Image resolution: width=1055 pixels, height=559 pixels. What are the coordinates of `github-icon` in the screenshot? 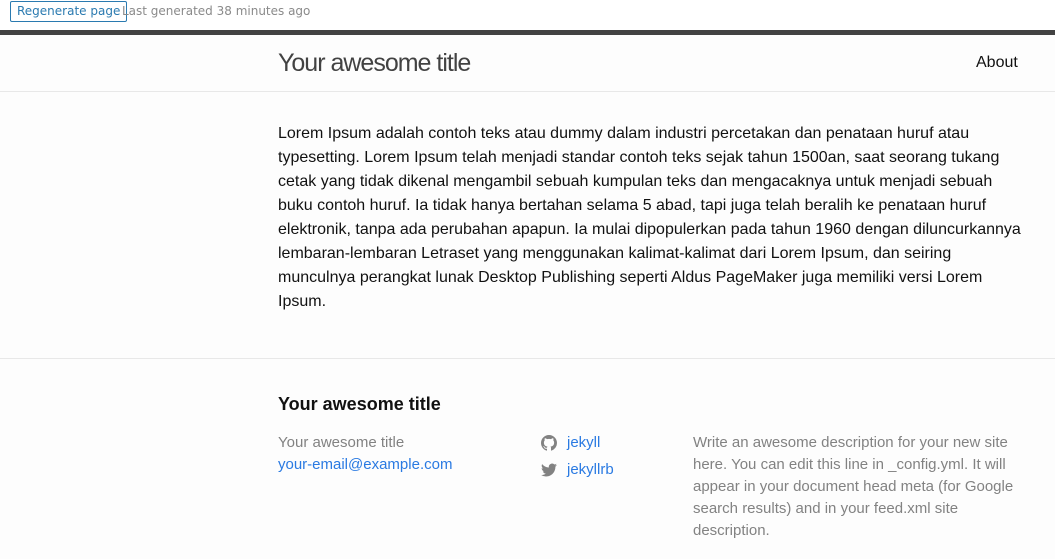 It's located at (549, 443).